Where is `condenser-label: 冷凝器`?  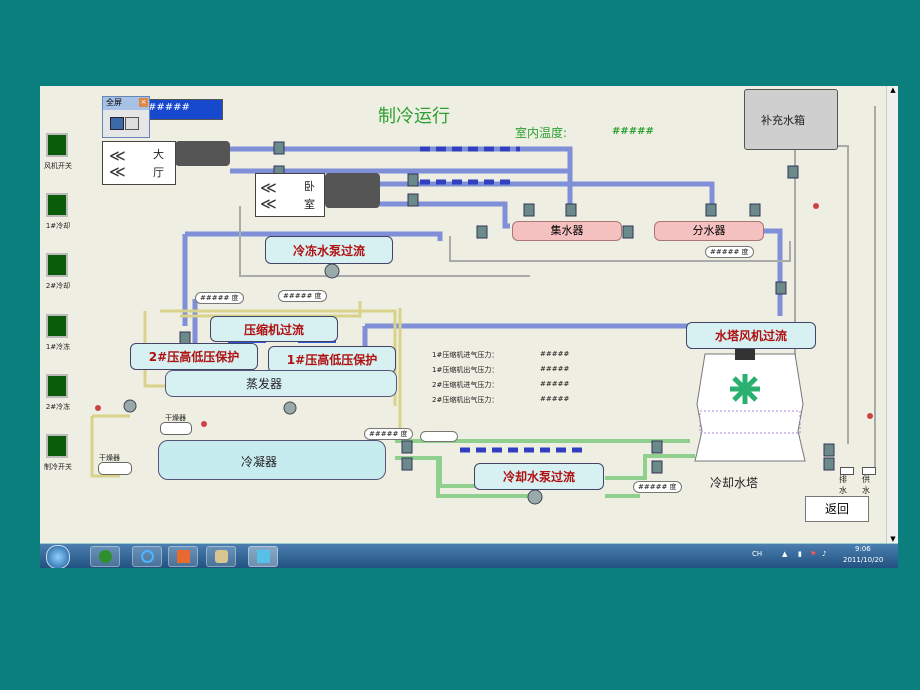
condenser-label: 冷凝器 is located at coordinates (259, 462).